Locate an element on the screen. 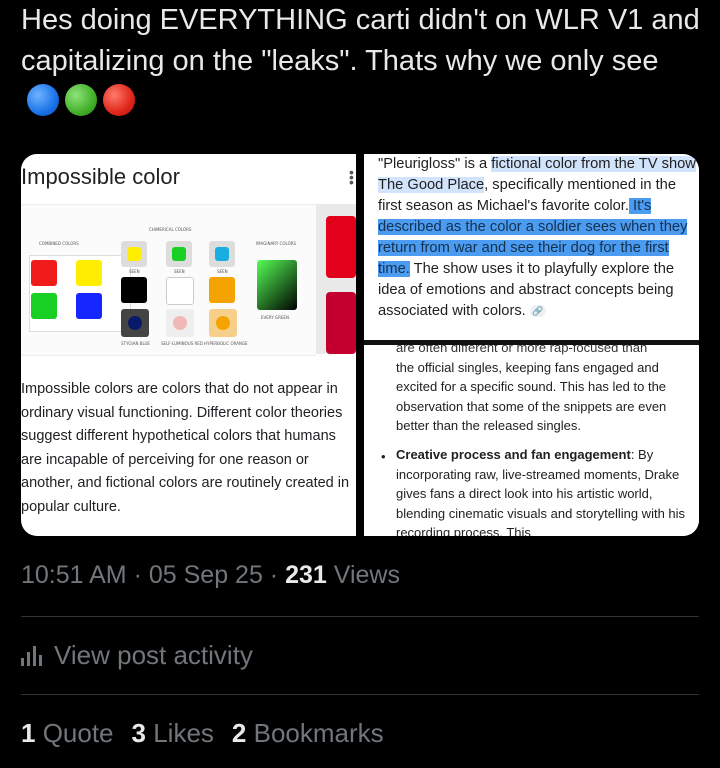  orange-swatch is located at coordinates (222, 290).